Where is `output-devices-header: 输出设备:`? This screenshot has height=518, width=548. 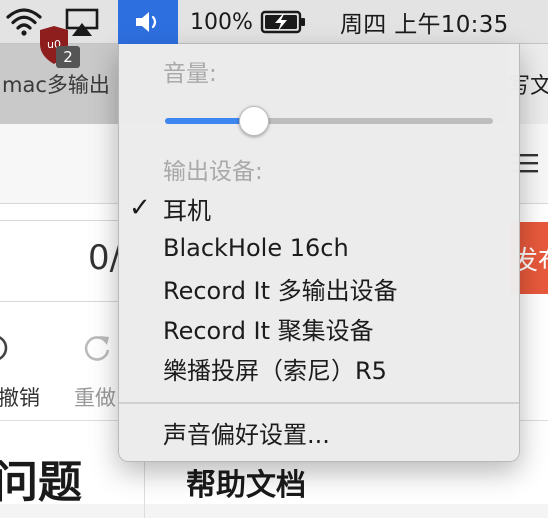
output-devices-header: 输出设备: is located at coordinates (213, 172).